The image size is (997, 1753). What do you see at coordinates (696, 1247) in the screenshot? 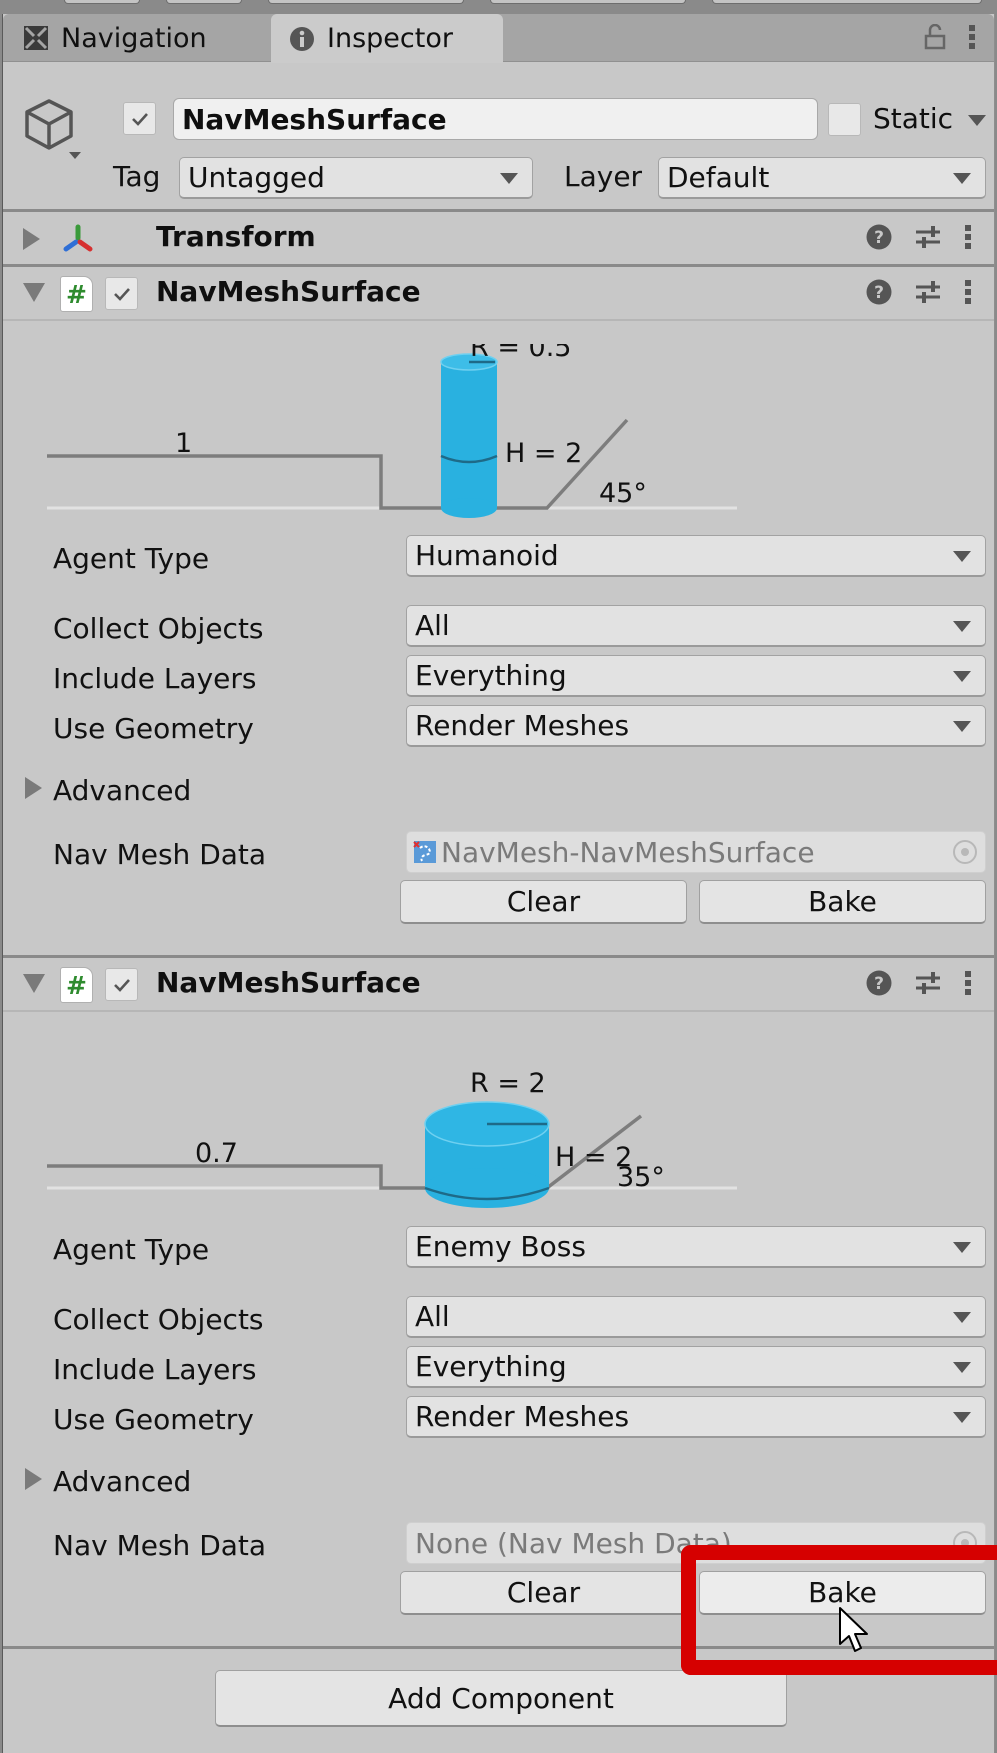
I see `agent-type-dropdown: Enemy Boss` at bounding box center [696, 1247].